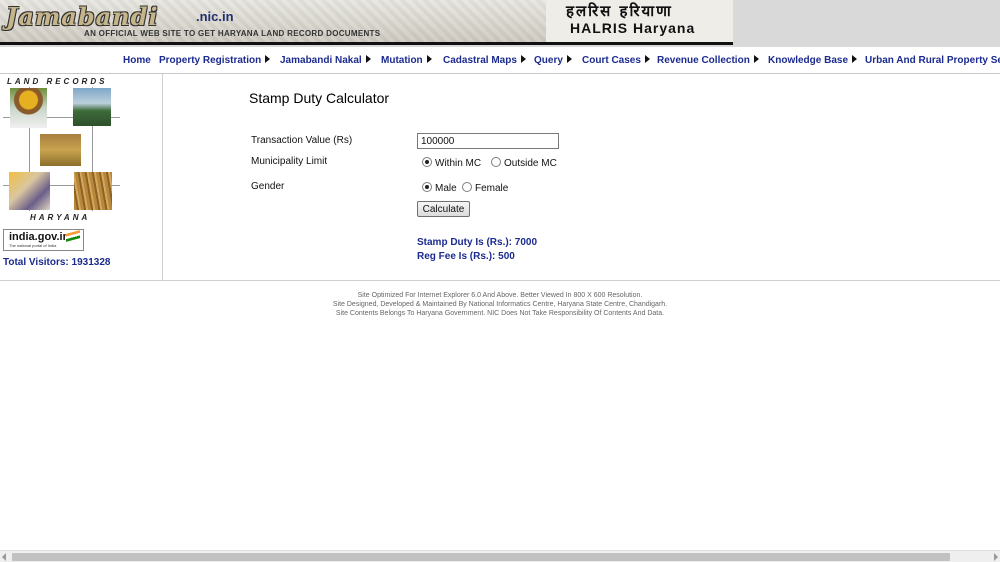  I want to click on nav-item-query: Query, so click(553, 60).